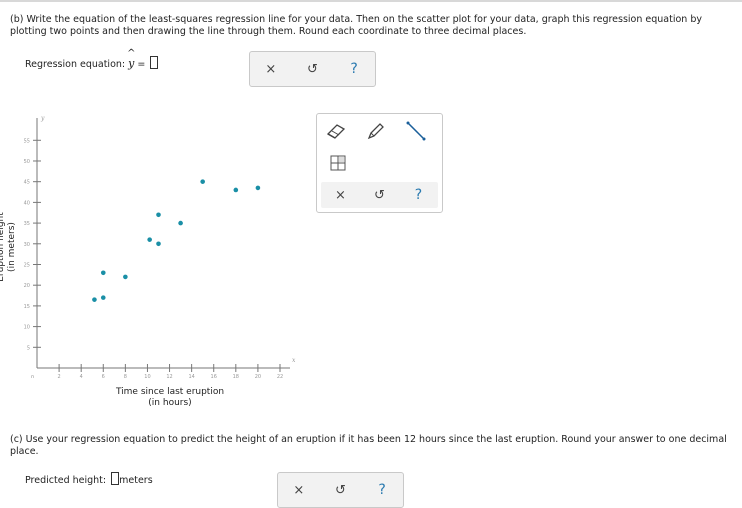 The image size is (742, 508). Describe the element at coordinates (27, 286) in the screenshot. I see `y-tick-label: 20` at that location.